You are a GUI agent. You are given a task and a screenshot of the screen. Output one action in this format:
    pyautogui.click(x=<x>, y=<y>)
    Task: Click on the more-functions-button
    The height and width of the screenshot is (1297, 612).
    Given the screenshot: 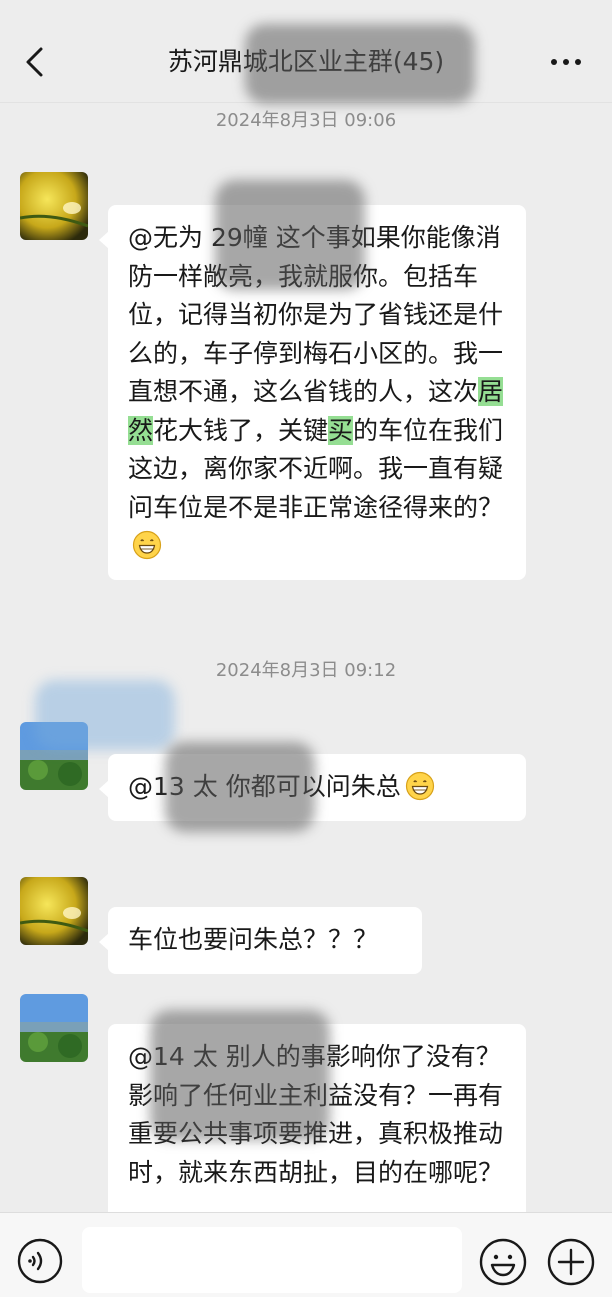 What is the action you would take?
    pyautogui.click(x=571, y=1262)
    